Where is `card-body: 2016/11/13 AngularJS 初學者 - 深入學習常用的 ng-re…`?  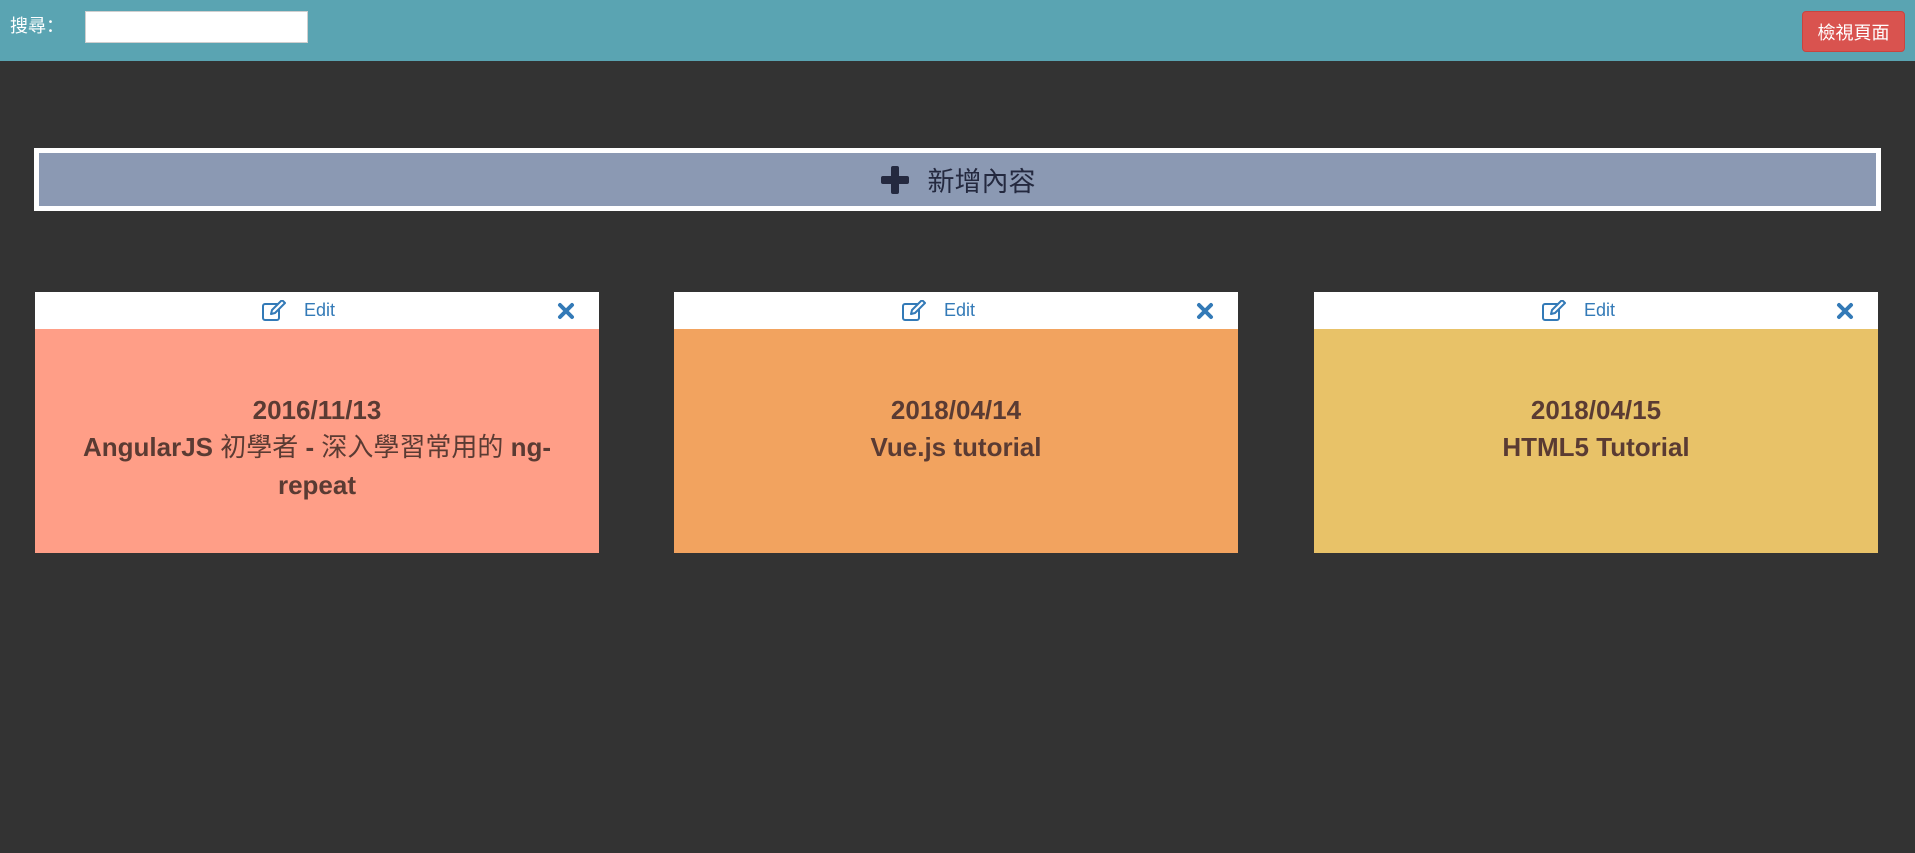 card-body: 2016/11/13 AngularJS 初學者 - 深入學習常用的 ng-re… is located at coordinates (317, 441).